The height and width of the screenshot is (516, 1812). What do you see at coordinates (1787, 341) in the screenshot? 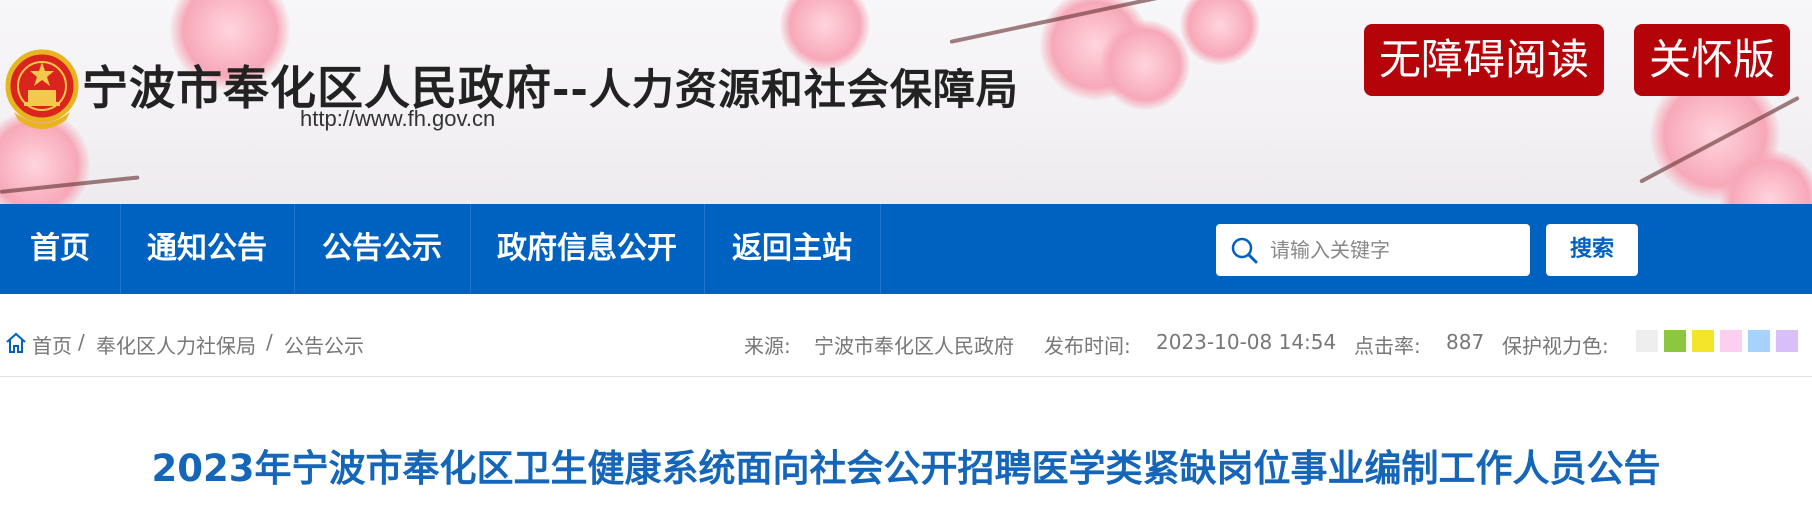
I see `eye-color-swatch-purple` at bounding box center [1787, 341].